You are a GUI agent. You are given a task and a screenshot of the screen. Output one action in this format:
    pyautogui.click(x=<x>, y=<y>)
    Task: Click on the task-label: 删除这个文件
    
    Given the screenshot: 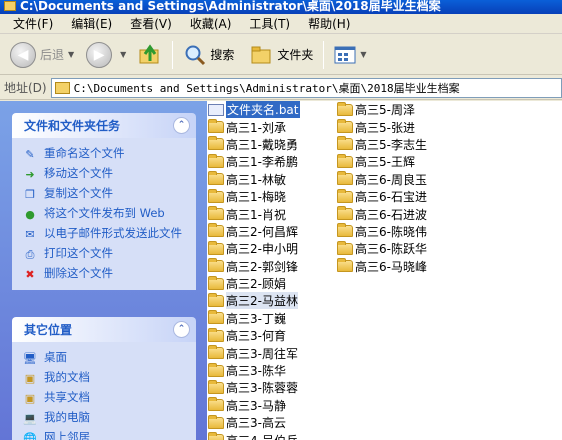 What is the action you would take?
    pyautogui.click(x=78, y=273)
    